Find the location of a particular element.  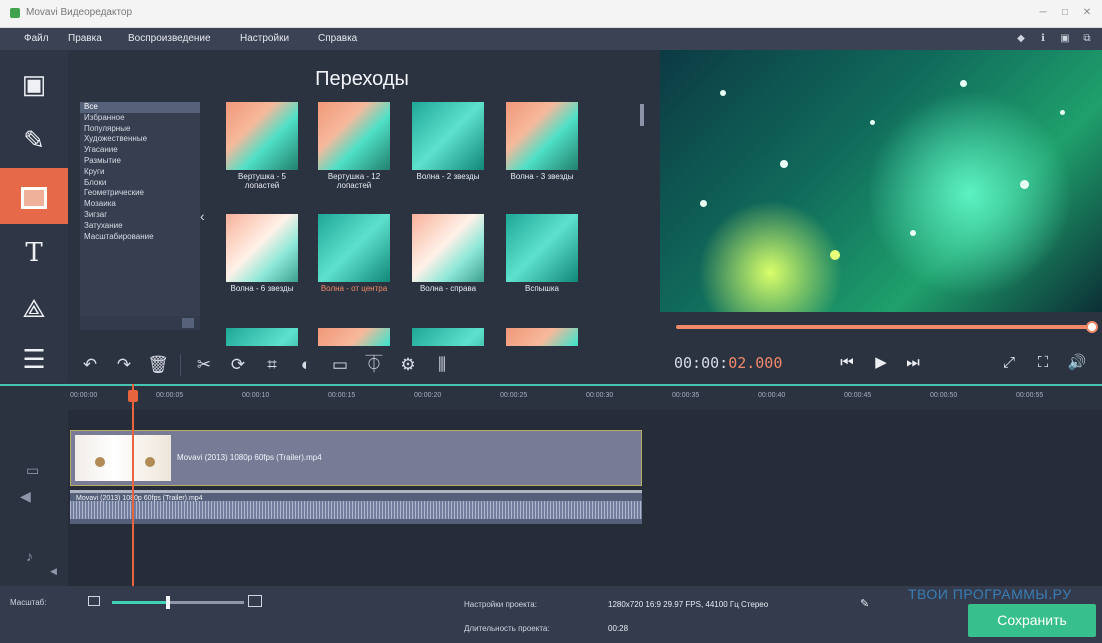

fullscreen-icon: ⛶ is located at coordinates (1043, 363).